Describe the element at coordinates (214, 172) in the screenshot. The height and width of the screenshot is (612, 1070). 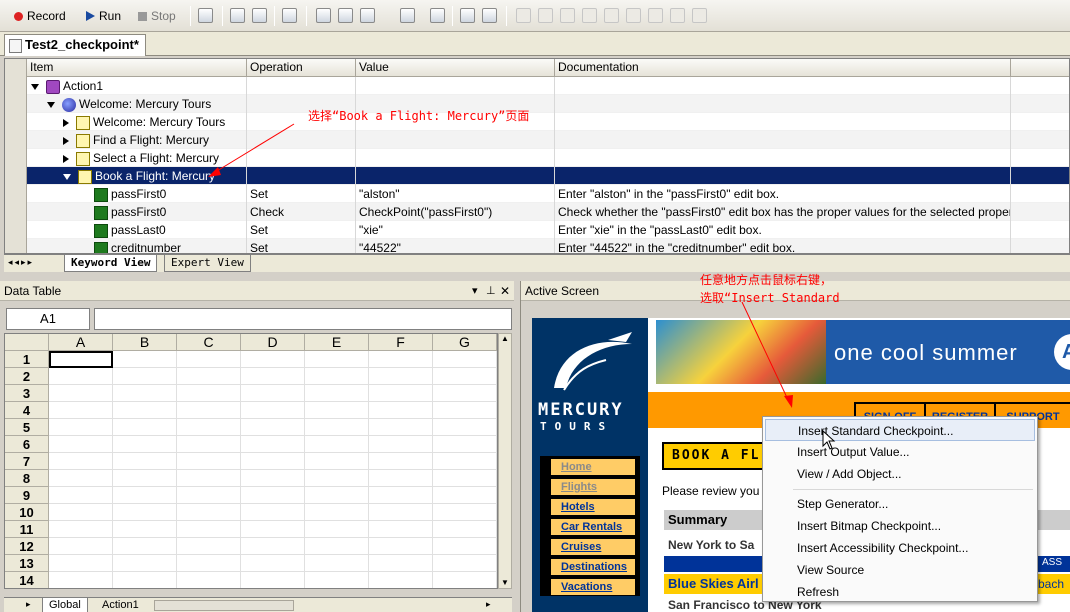
I see `arrow-head-book-row` at that location.